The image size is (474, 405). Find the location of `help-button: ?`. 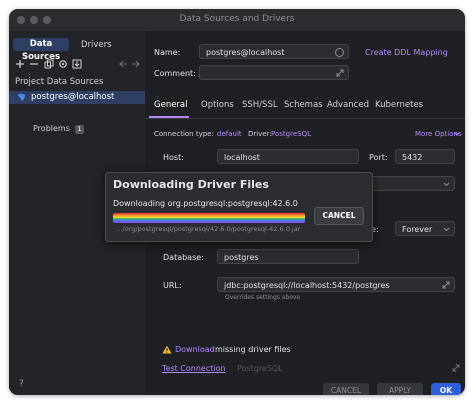

help-button: ? is located at coordinates (21, 384).